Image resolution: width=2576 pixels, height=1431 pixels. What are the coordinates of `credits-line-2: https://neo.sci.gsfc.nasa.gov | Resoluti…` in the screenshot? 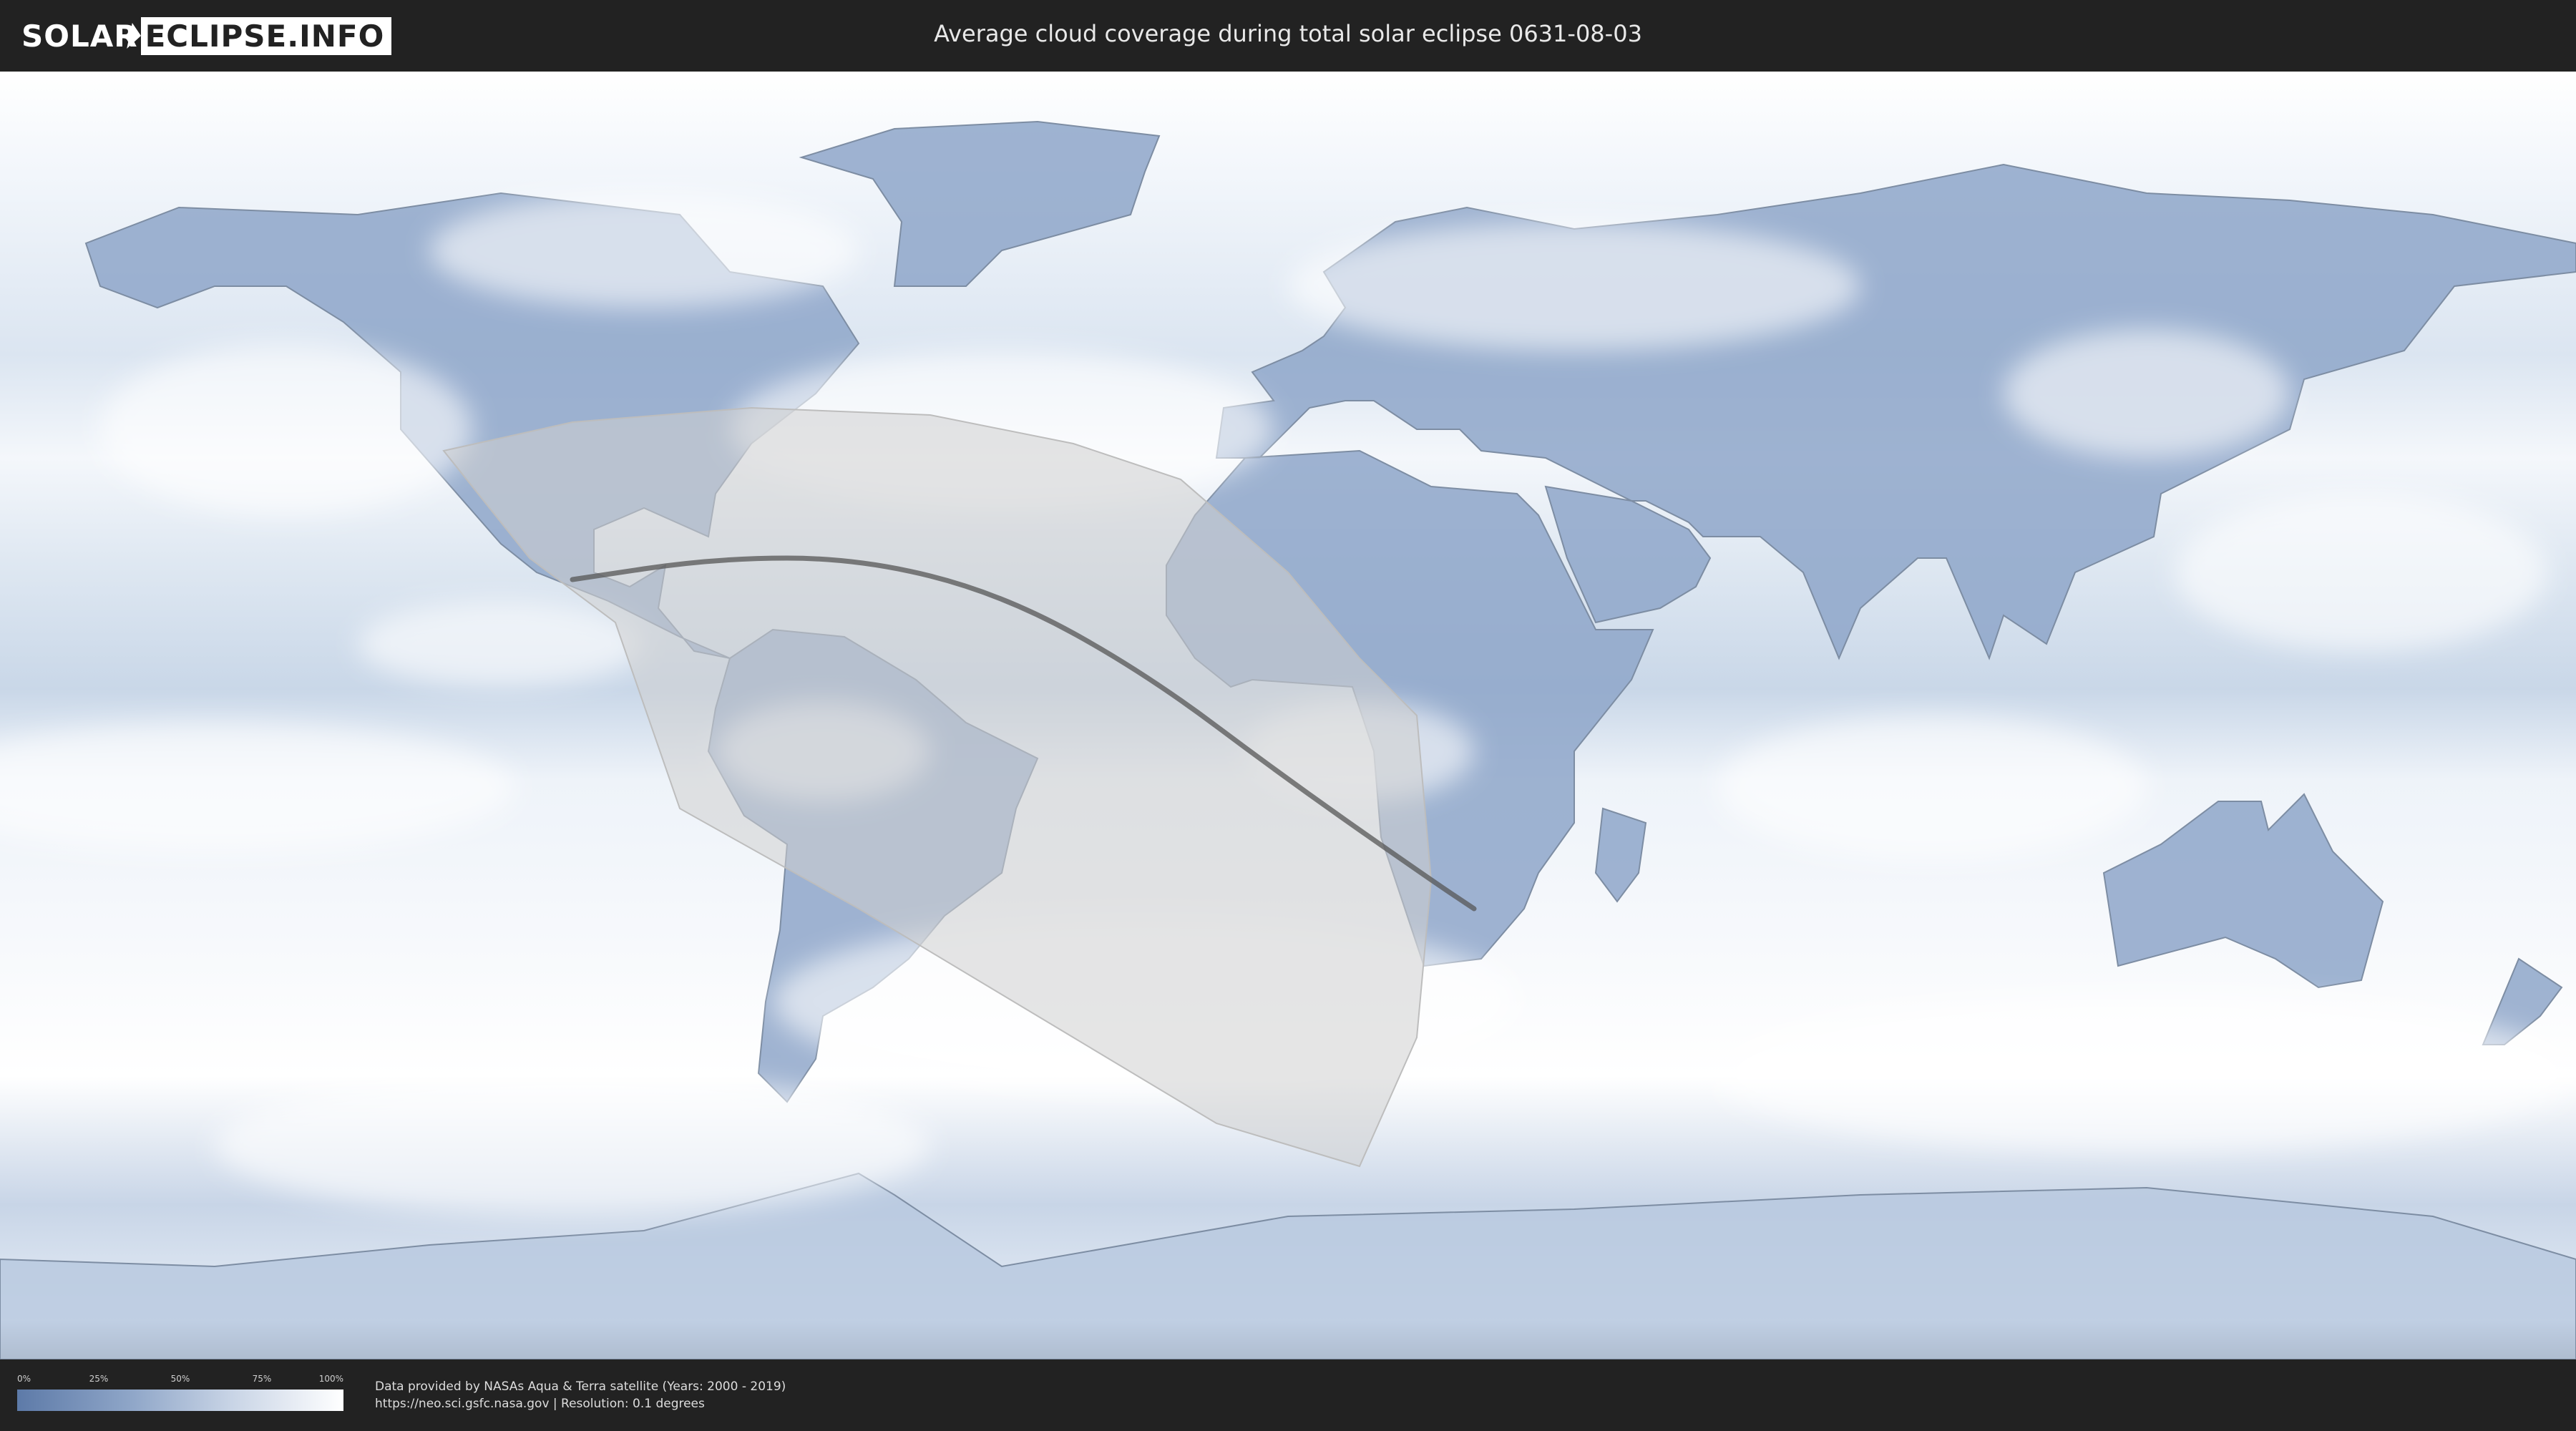 It's located at (580, 1404).